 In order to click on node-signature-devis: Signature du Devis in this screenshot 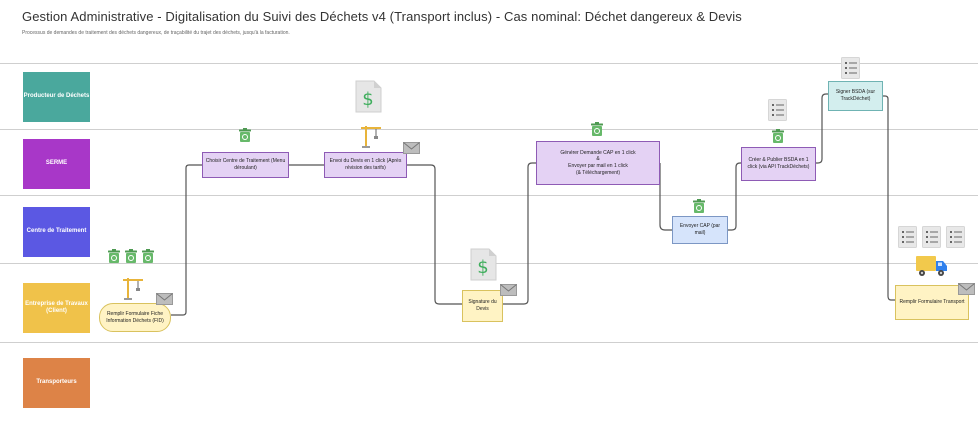, I will do `click(482, 306)`.